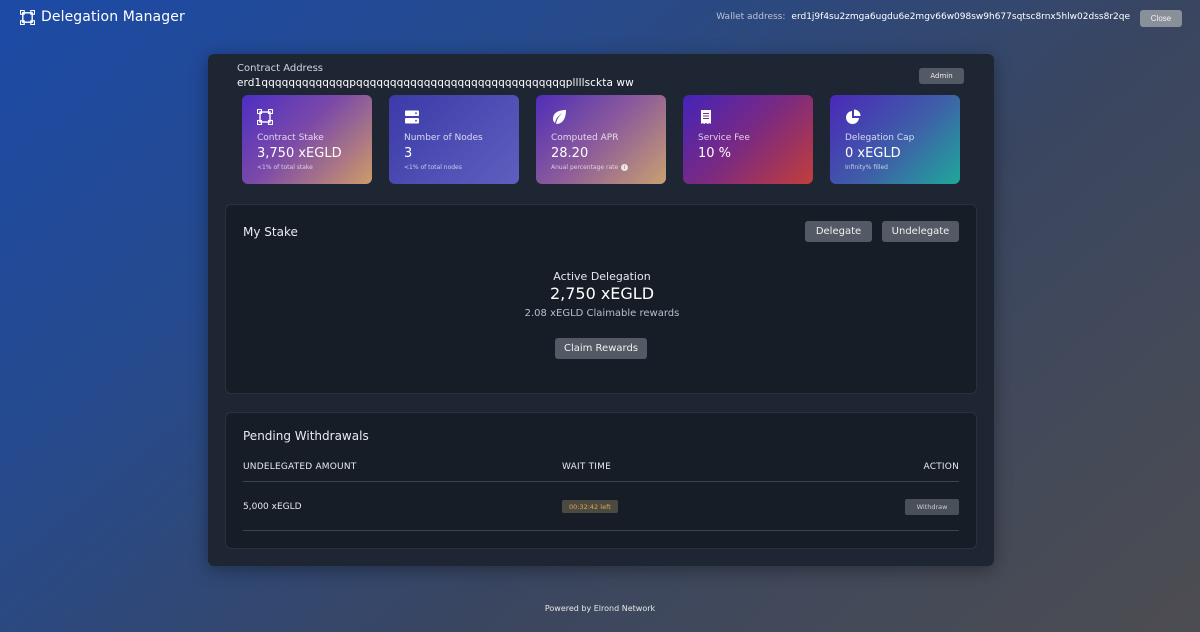 Image resolution: width=1200 pixels, height=632 pixels. What do you see at coordinates (559, 117) in the screenshot?
I see `leaf-icon` at bounding box center [559, 117].